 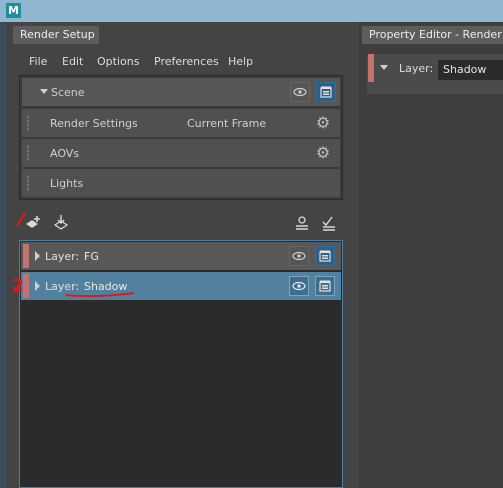 What do you see at coordinates (18, 286) in the screenshot?
I see `annotation-number: 2` at bounding box center [18, 286].